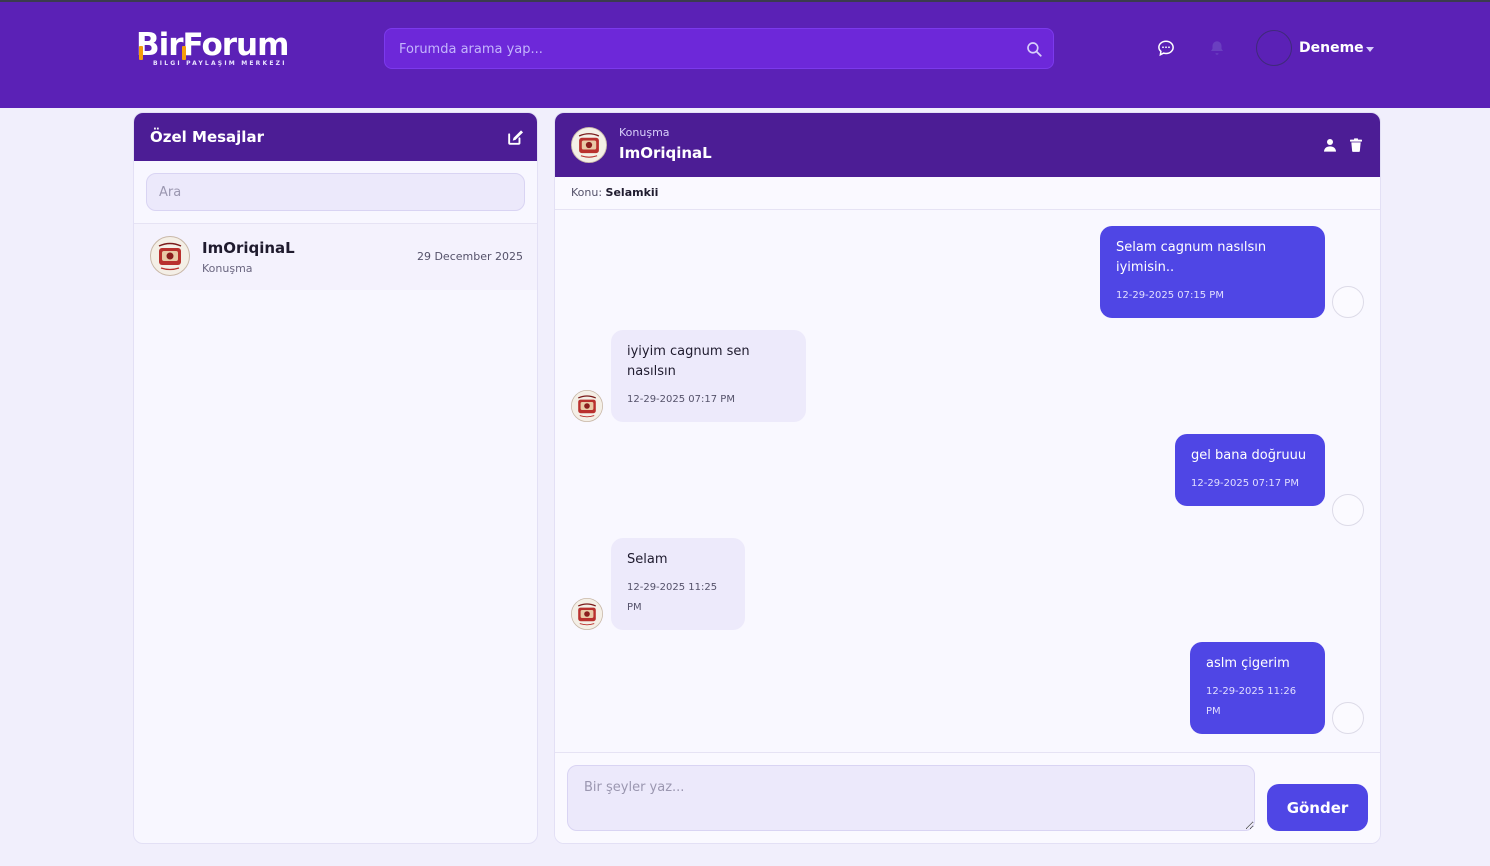 The height and width of the screenshot is (866, 1490). I want to click on message-bubble-incoming: Selam 12-29-2025 11:25 PM, so click(678, 584).